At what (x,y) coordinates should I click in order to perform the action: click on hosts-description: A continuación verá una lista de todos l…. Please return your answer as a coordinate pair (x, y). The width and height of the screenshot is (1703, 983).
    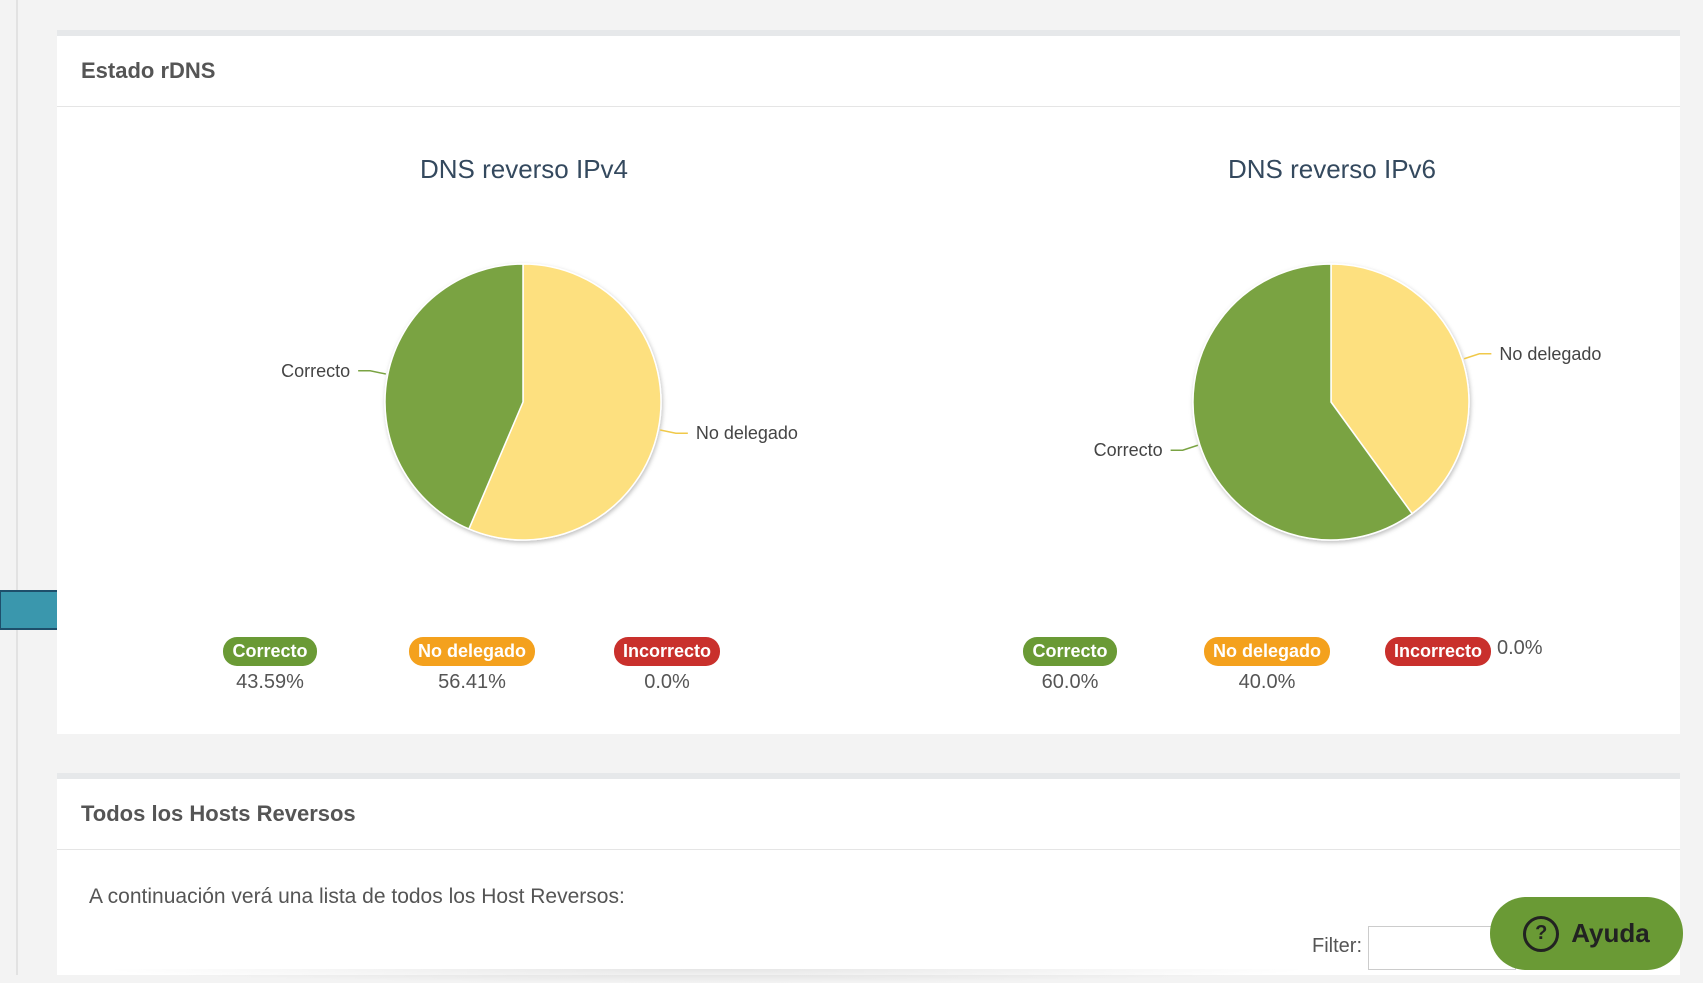
    Looking at the image, I should click on (357, 896).